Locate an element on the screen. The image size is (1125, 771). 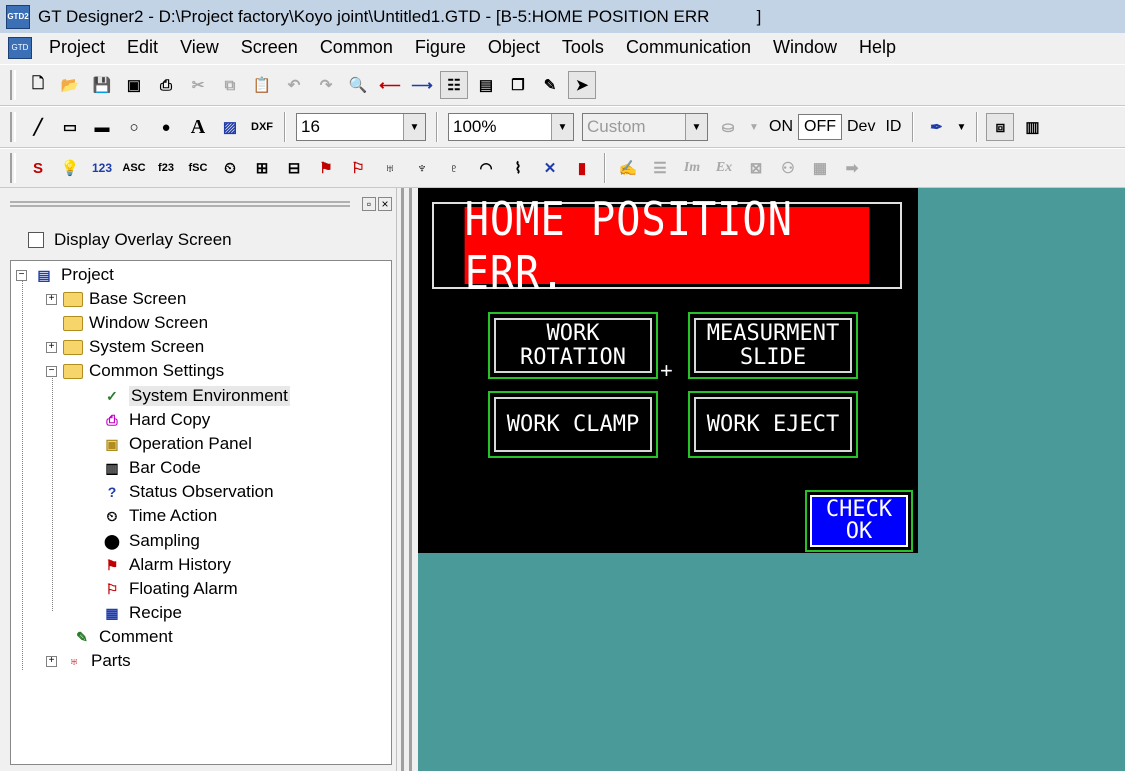
menu-help: Help is located at coordinates (877, 47).